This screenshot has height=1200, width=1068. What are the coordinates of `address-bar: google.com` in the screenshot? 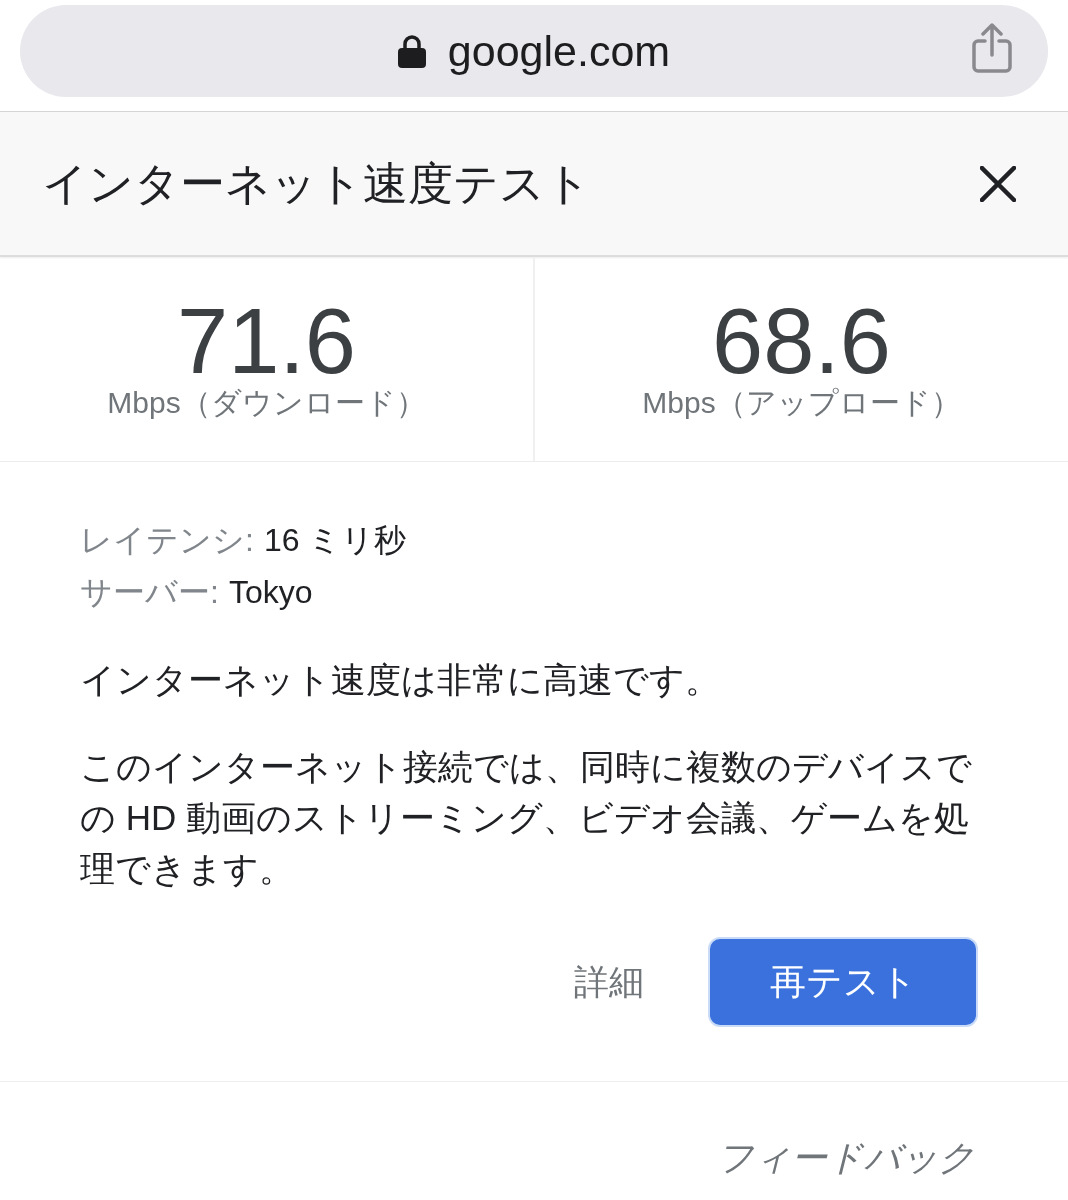 It's located at (534, 51).